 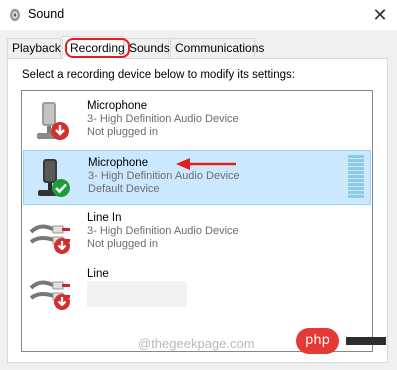 What do you see at coordinates (317, 341) in the screenshot?
I see `php-badge: php` at bounding box center [317, 341].